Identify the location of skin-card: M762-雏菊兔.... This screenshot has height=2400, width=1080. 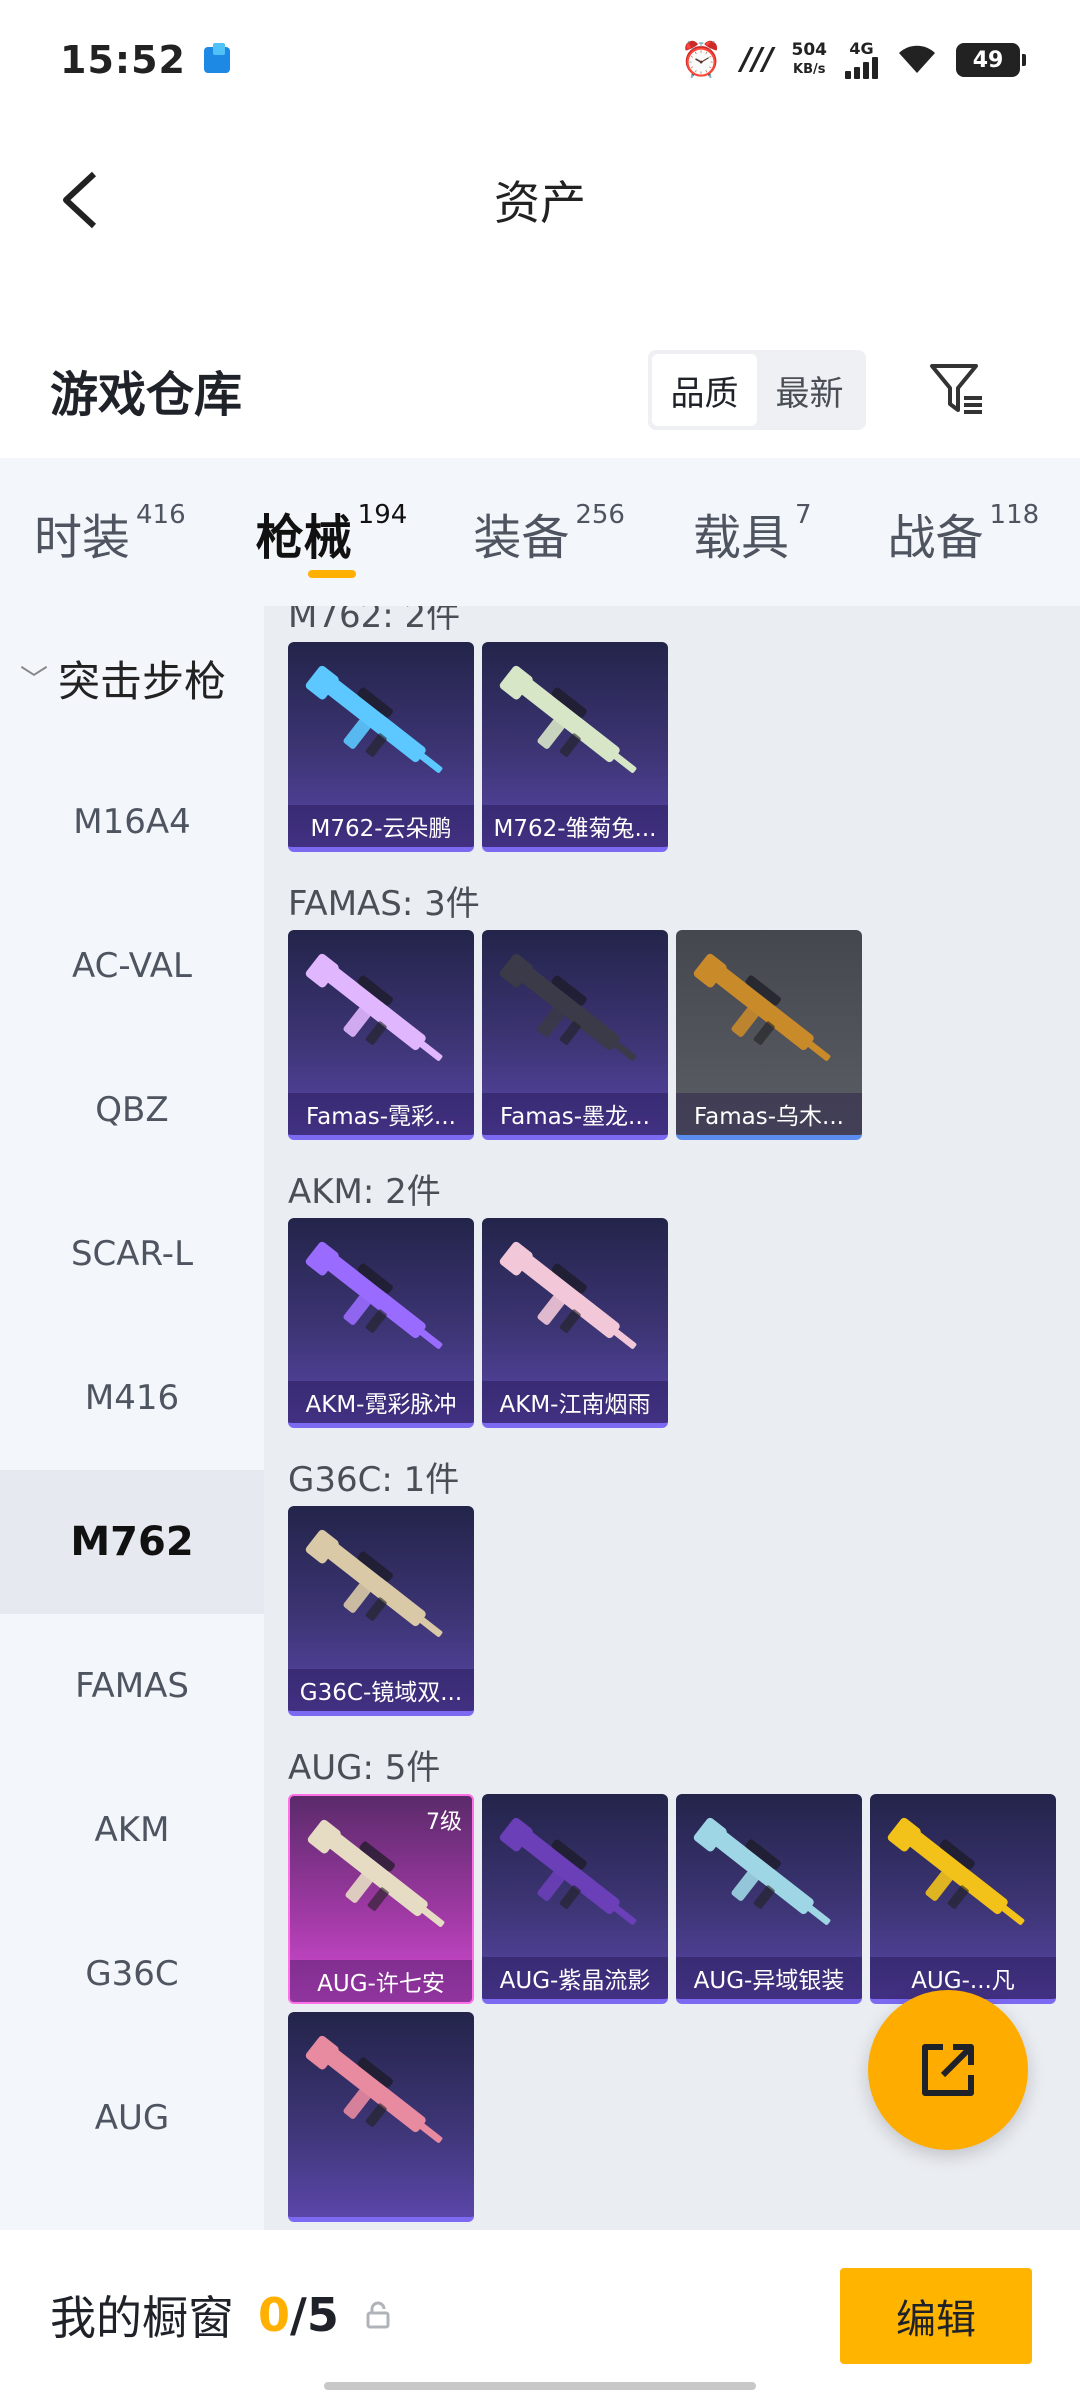
(575, 747).